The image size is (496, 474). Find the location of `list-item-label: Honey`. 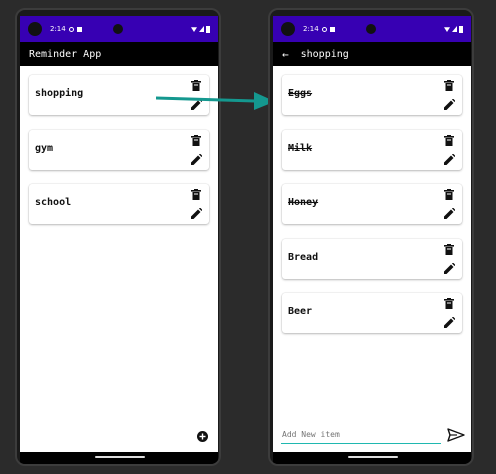

list-item-label: Honey is located at coordinates (303, 202).